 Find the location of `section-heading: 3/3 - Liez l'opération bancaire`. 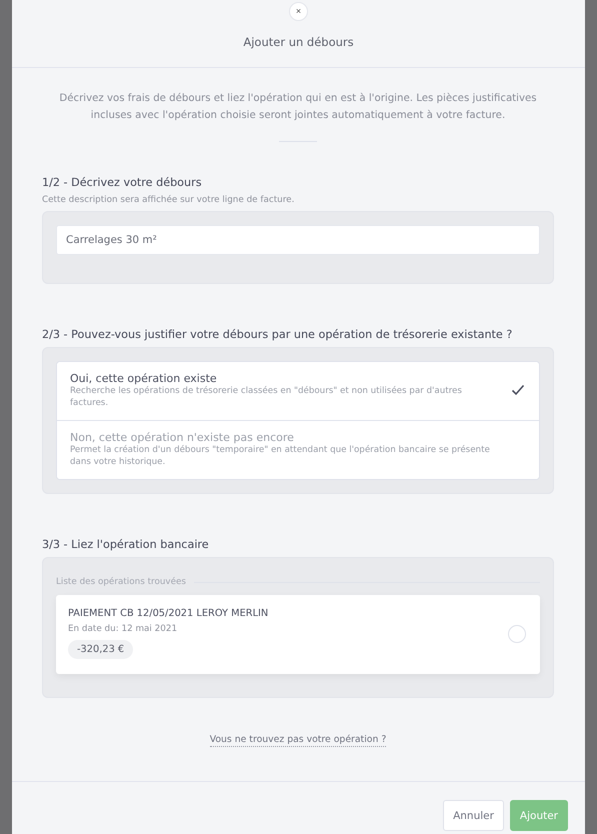

section-heading: 3/3 - Liez l'opération bancaire is located at coordinates (126, 544).